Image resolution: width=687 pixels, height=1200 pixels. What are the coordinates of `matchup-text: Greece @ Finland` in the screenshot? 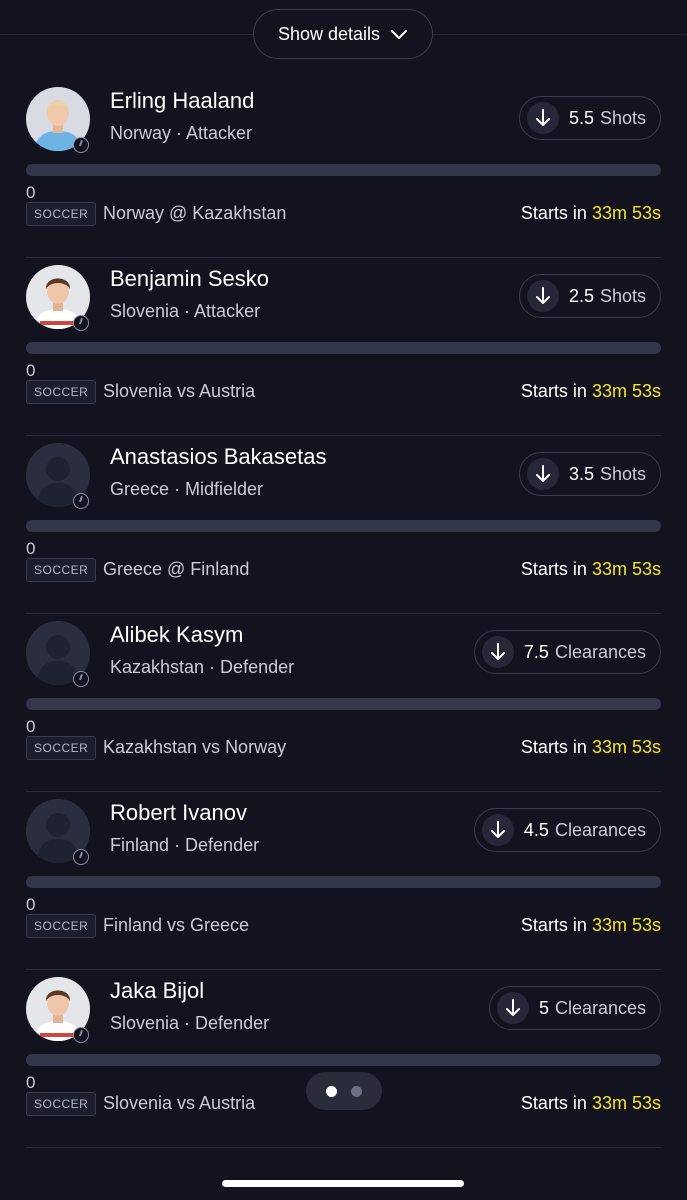 It's located at (176, 569).